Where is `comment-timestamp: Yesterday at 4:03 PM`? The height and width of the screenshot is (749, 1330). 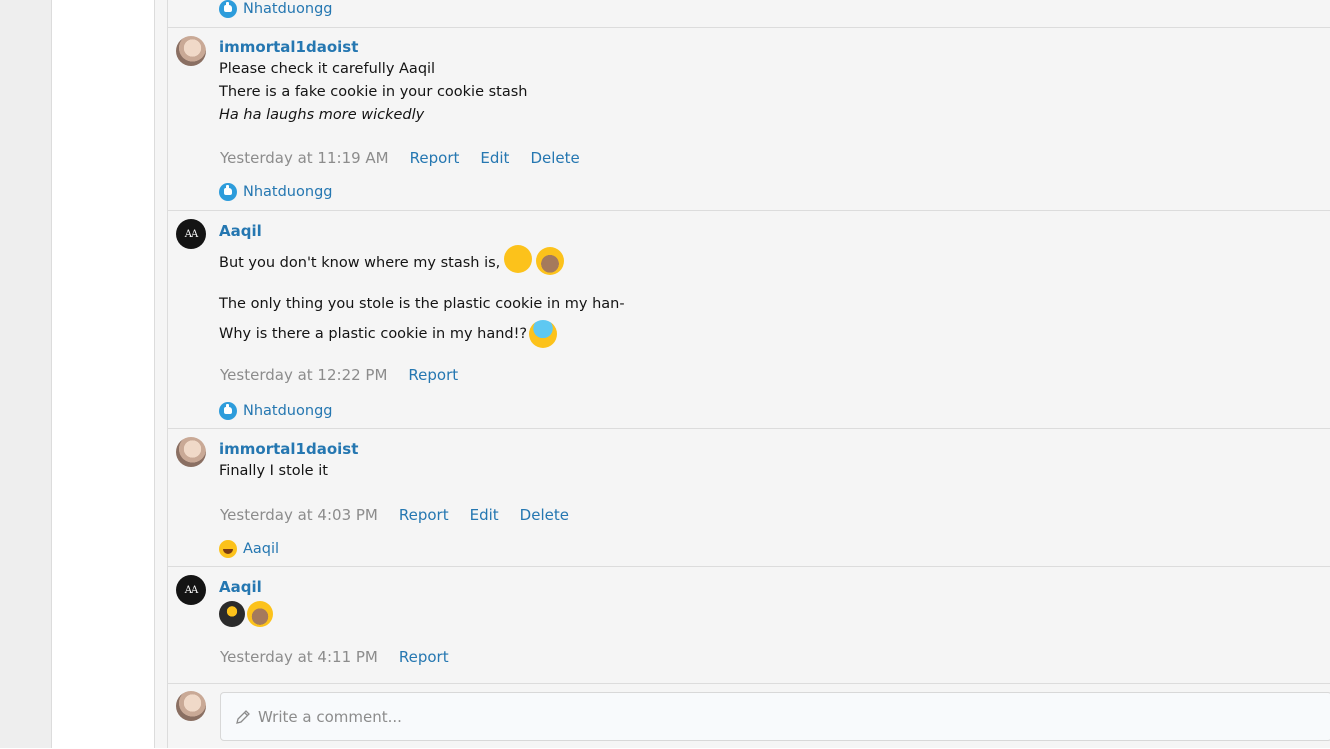
comment-timestamp: Yesterday at 4:03 PM is located at coordinates (299, 515).